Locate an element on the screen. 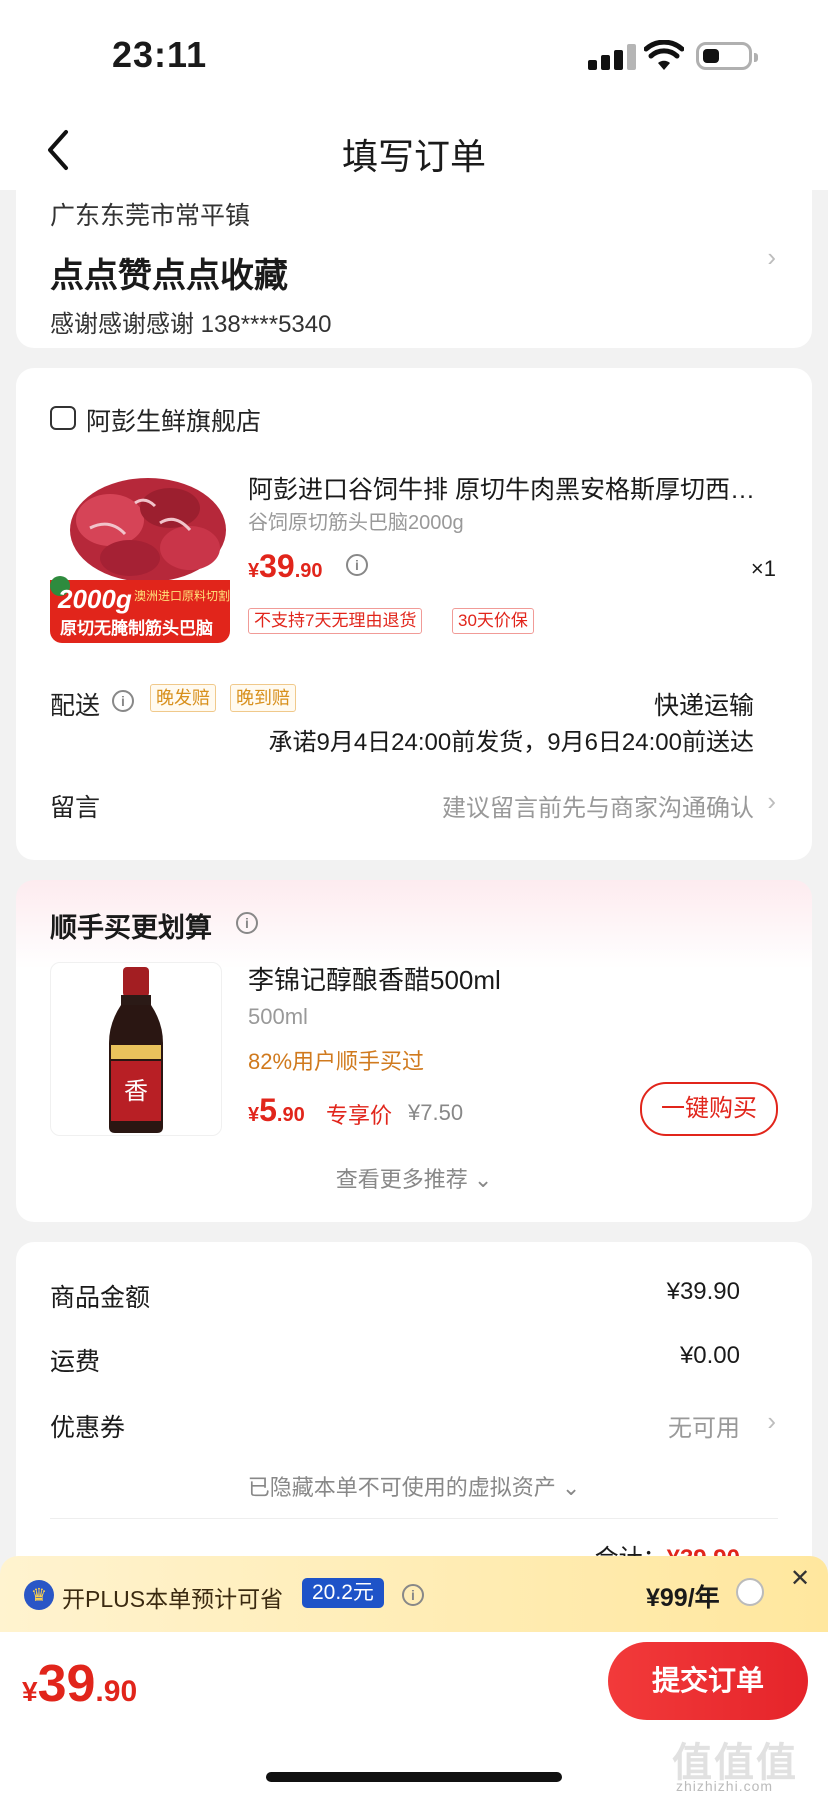 The image size is (828, 1795). exclusive-price-label: 专享价 is located at coordinates (359, 1115).